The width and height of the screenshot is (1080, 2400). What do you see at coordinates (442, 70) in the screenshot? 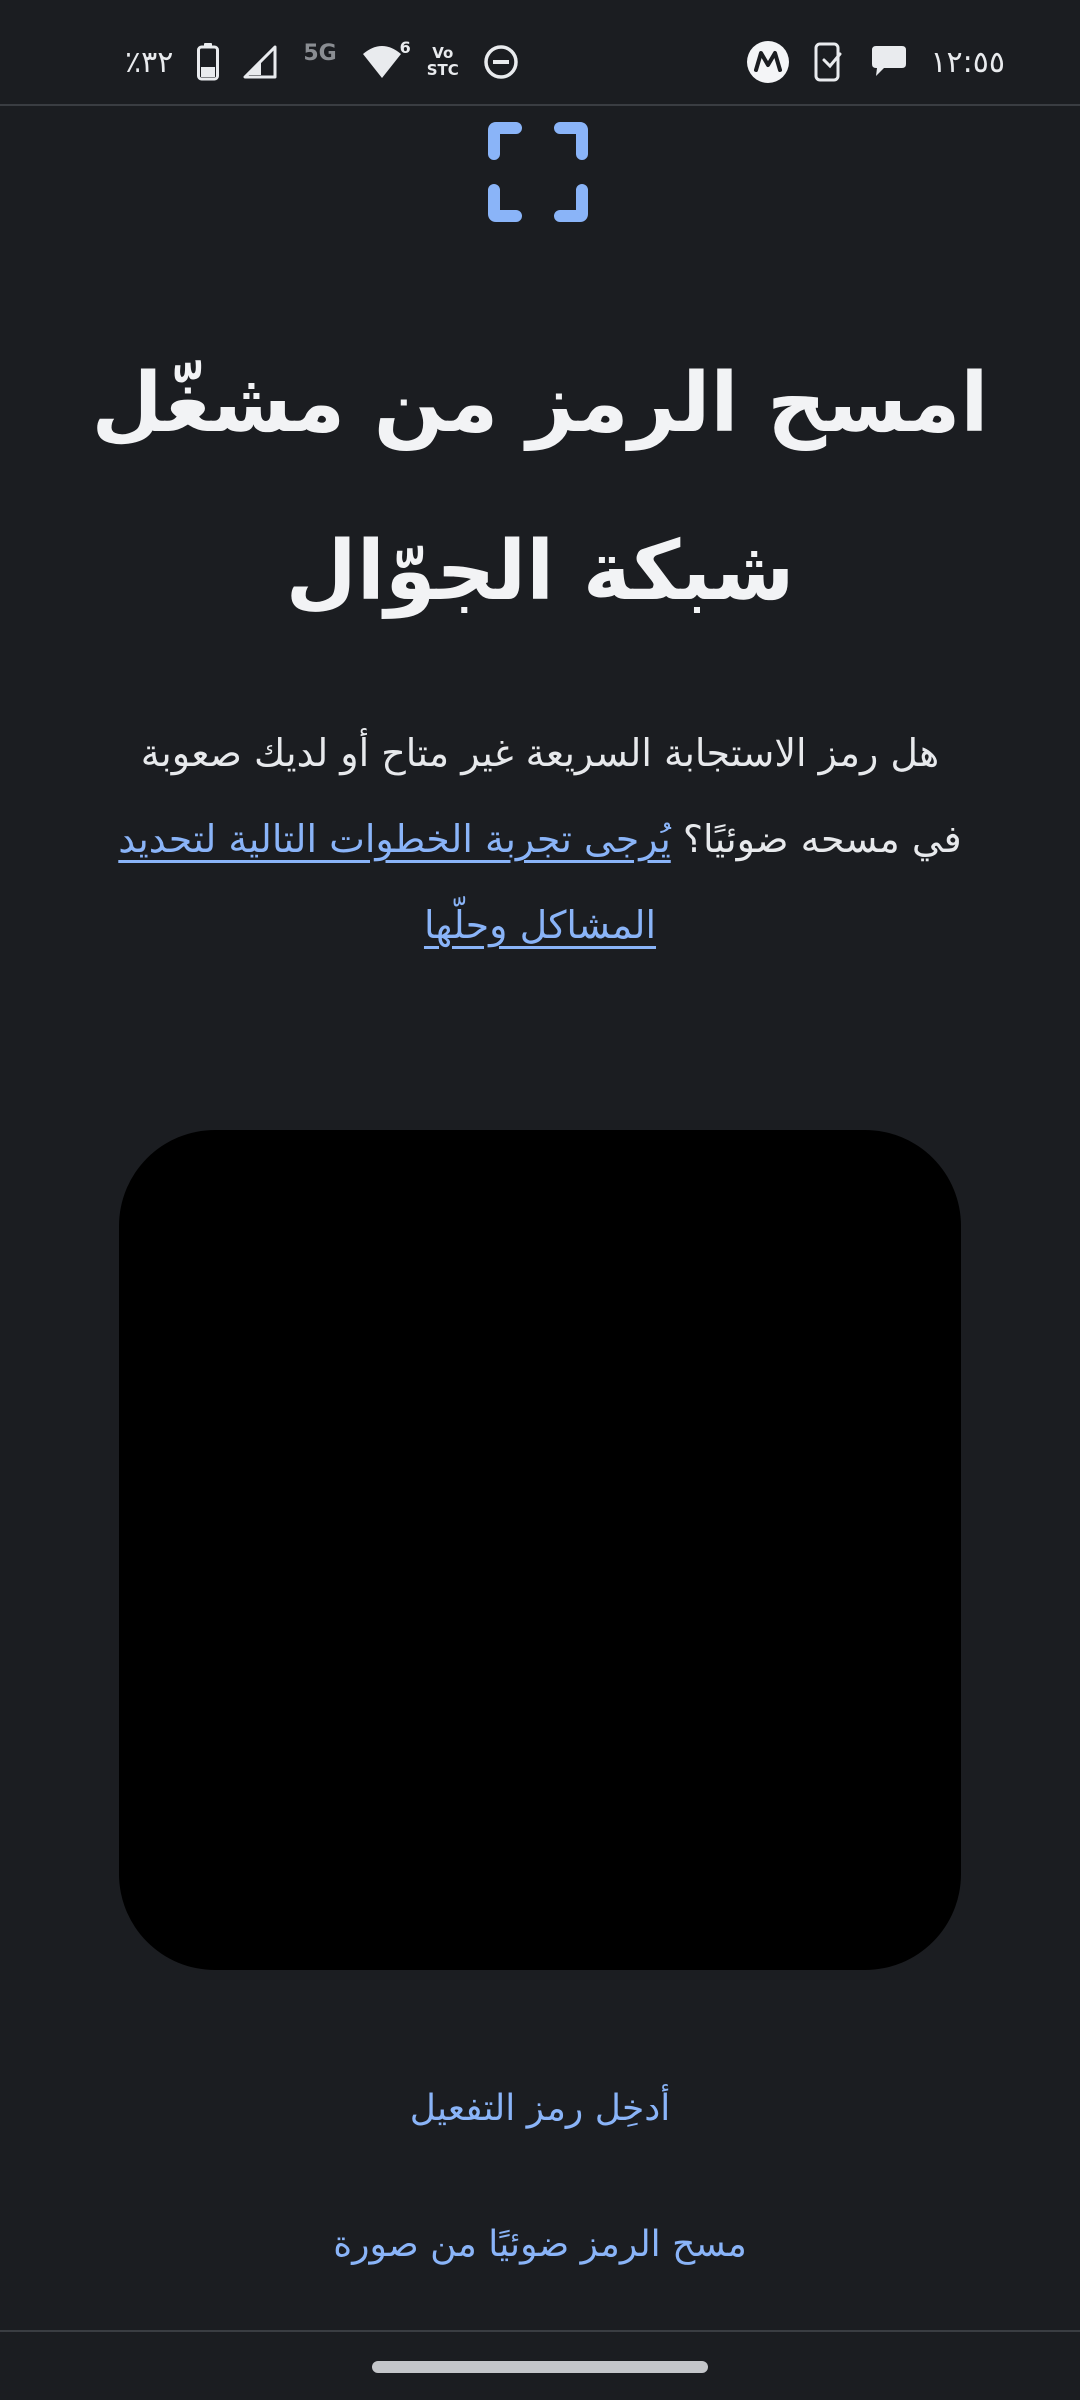
I see `volte-bottom-label: STC` at bounding box center [442, 70].